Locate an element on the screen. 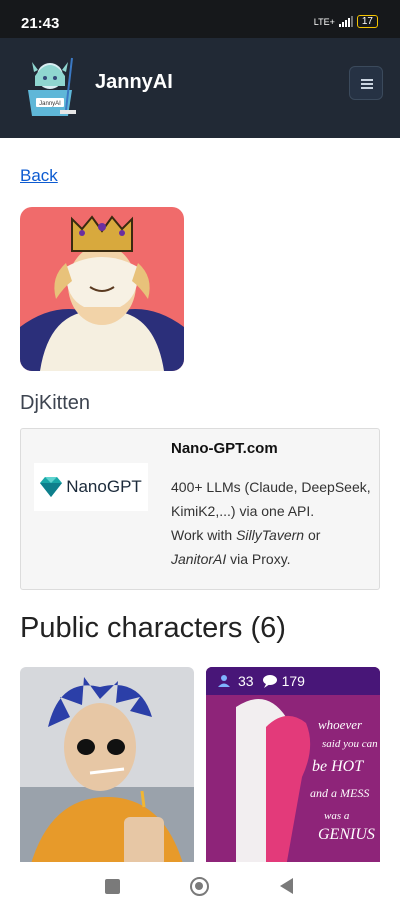 The height and width of the screenshot is (911, 400). messages-count: 179 is located at coordinates (293, 681).